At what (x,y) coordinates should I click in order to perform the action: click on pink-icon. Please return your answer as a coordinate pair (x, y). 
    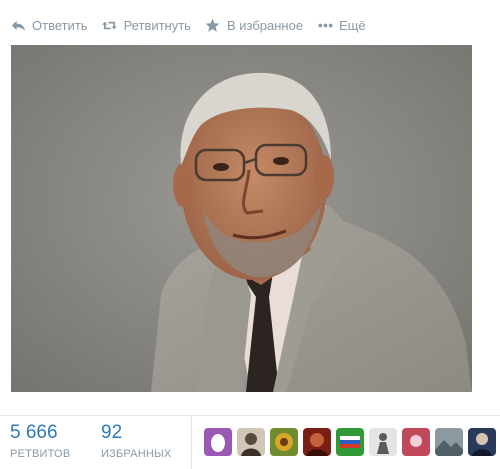
    Looking at the image, I should click on (416, 442).